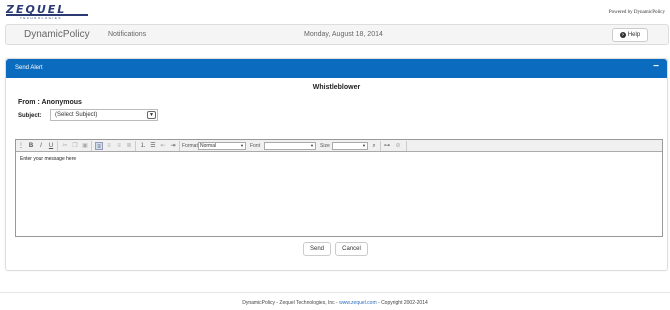 This screenshot has width=670, height=310. I want to click on help-button: ? Help, so click(630, 35).